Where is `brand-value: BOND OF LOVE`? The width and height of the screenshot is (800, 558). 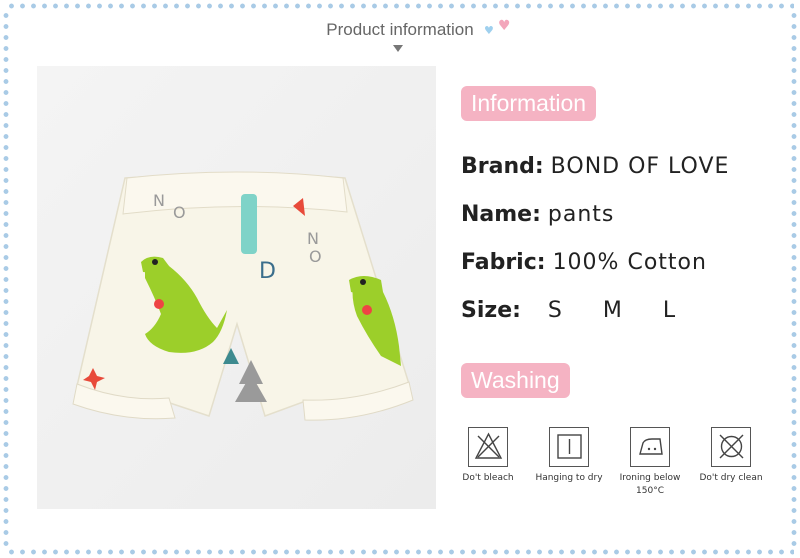
brand-value: BOND OF LOVE is located at coordinates (640, 166).